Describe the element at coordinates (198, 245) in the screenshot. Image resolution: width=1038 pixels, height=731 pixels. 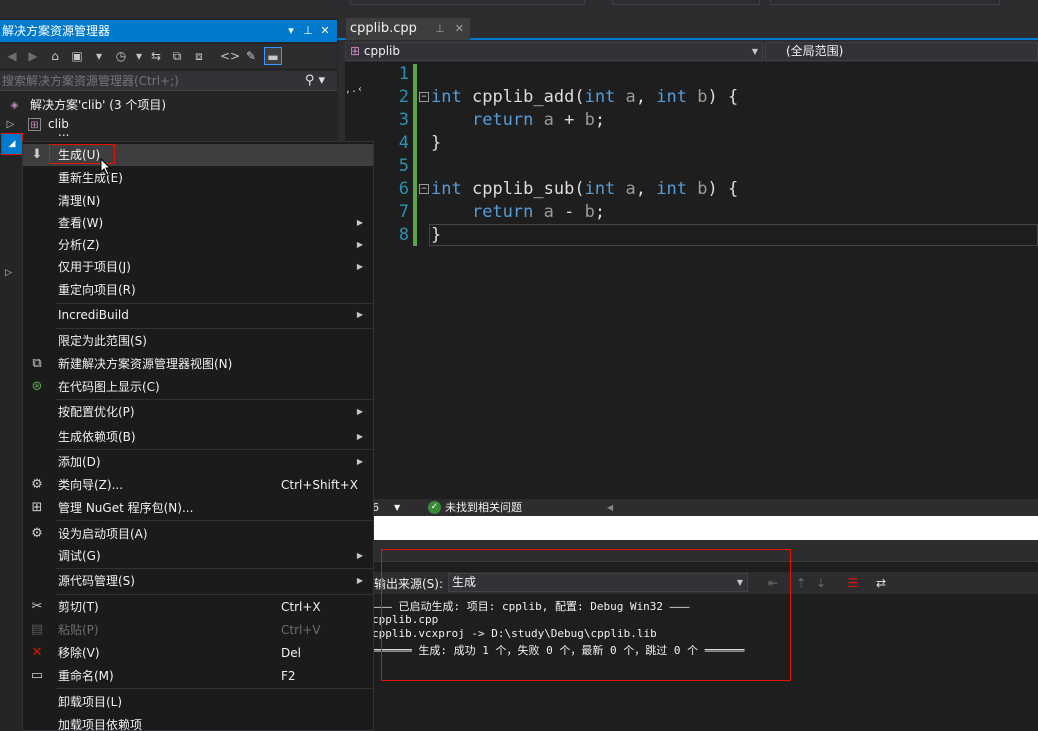
I see `menu-item-analyze: 分析(Z) ▶` at that location.